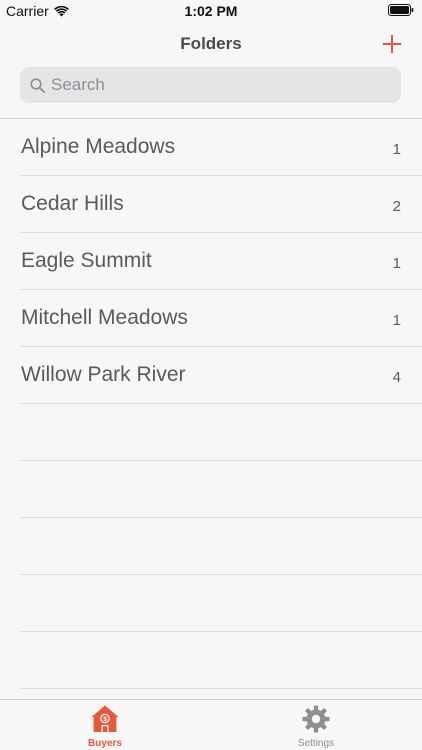 The height and width of the screenshot is (750, 422). Describe the element at coordinates (72, 203) in the screenshot. I see `folder-name: Cedar Hills` at that location.